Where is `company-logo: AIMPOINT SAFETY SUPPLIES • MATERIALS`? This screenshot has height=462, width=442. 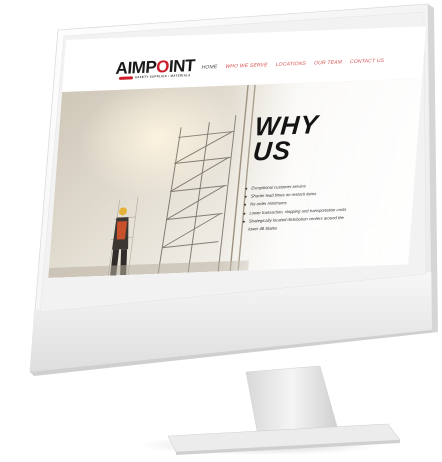 company-logo: AIMPOINT SAFETY SUPPLIES • MATERIALS is located at coordinates (156, 69).